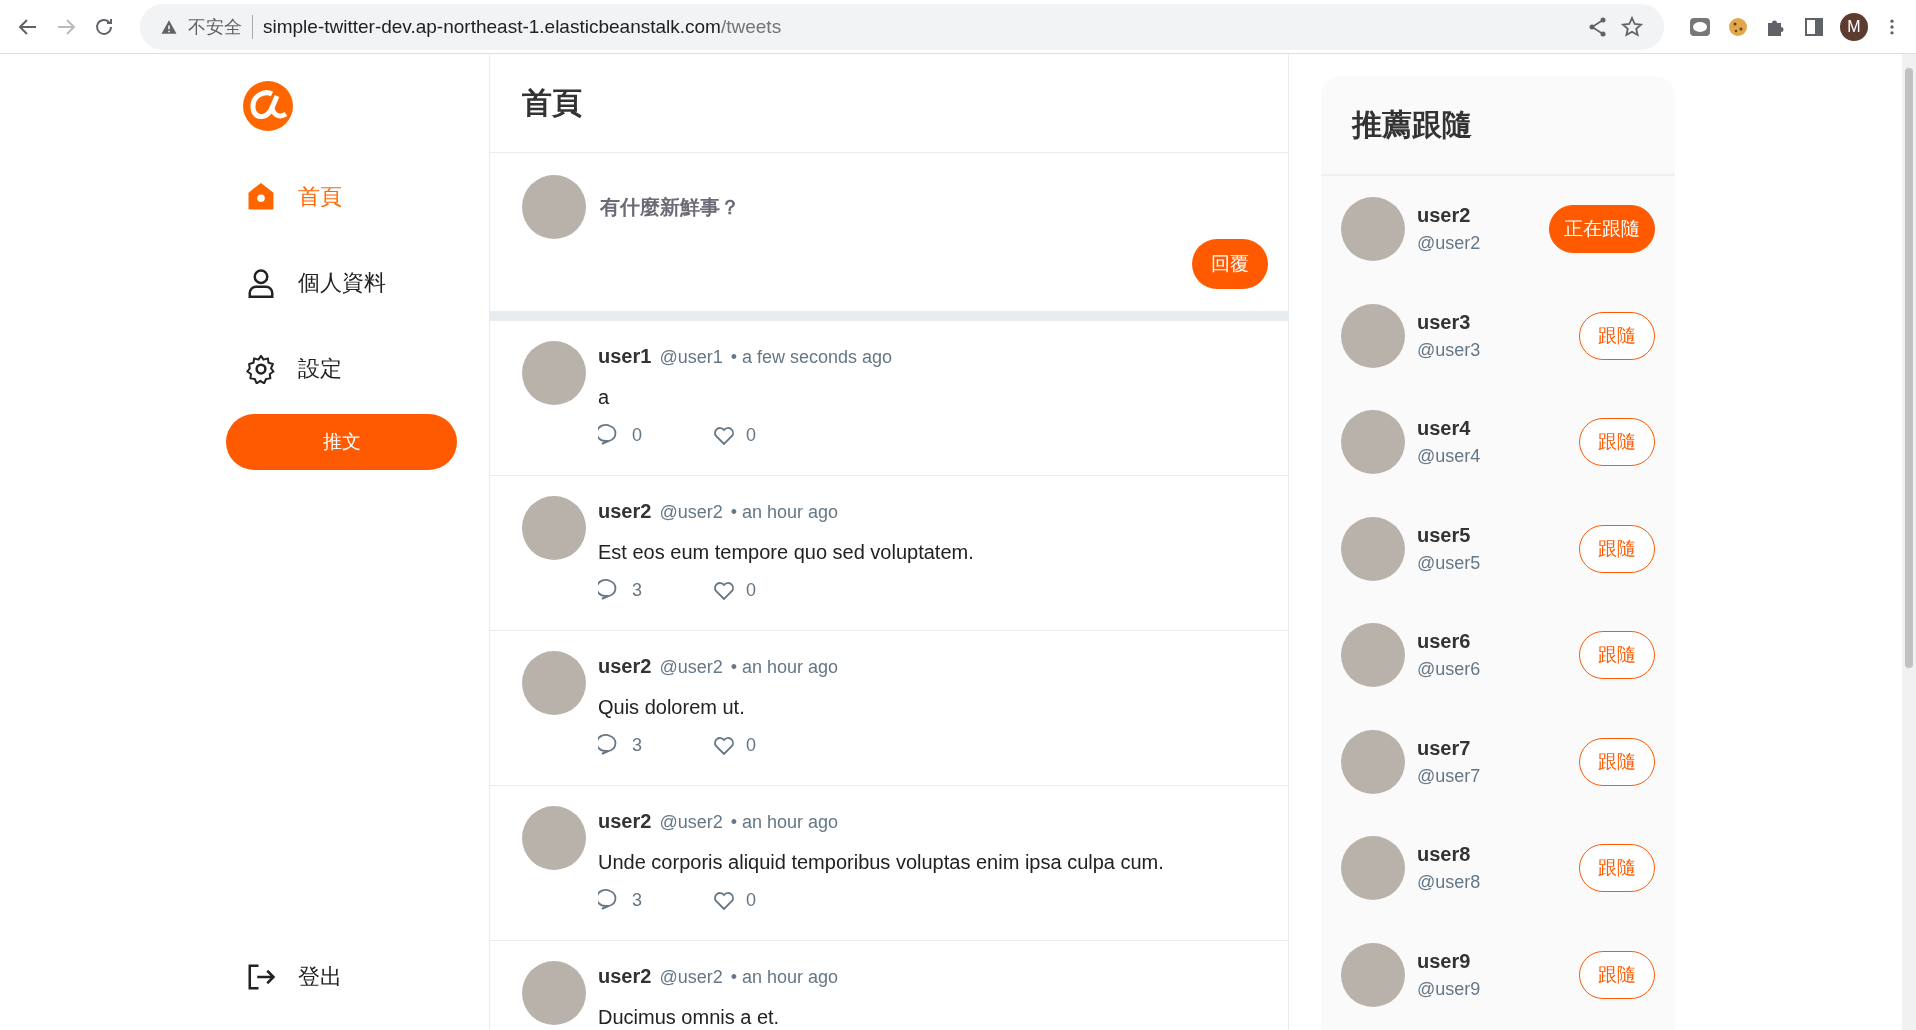 The width and height of the screenshot is (1916, 1030). What do you see at coordinates (1909, 542) in the screenshot?
I see `scrollbar` at bounding box center [1909, 542].